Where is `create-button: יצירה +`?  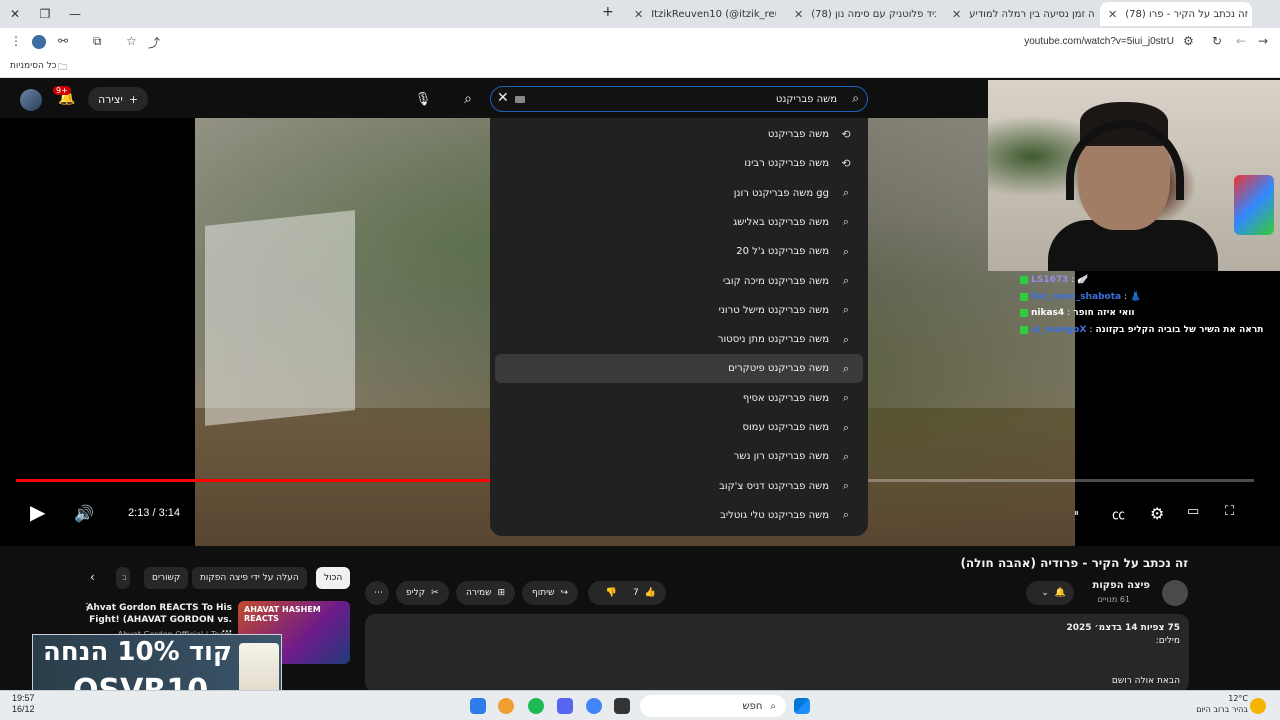
create-button: יצירה + is located at coordinates (118, 99).